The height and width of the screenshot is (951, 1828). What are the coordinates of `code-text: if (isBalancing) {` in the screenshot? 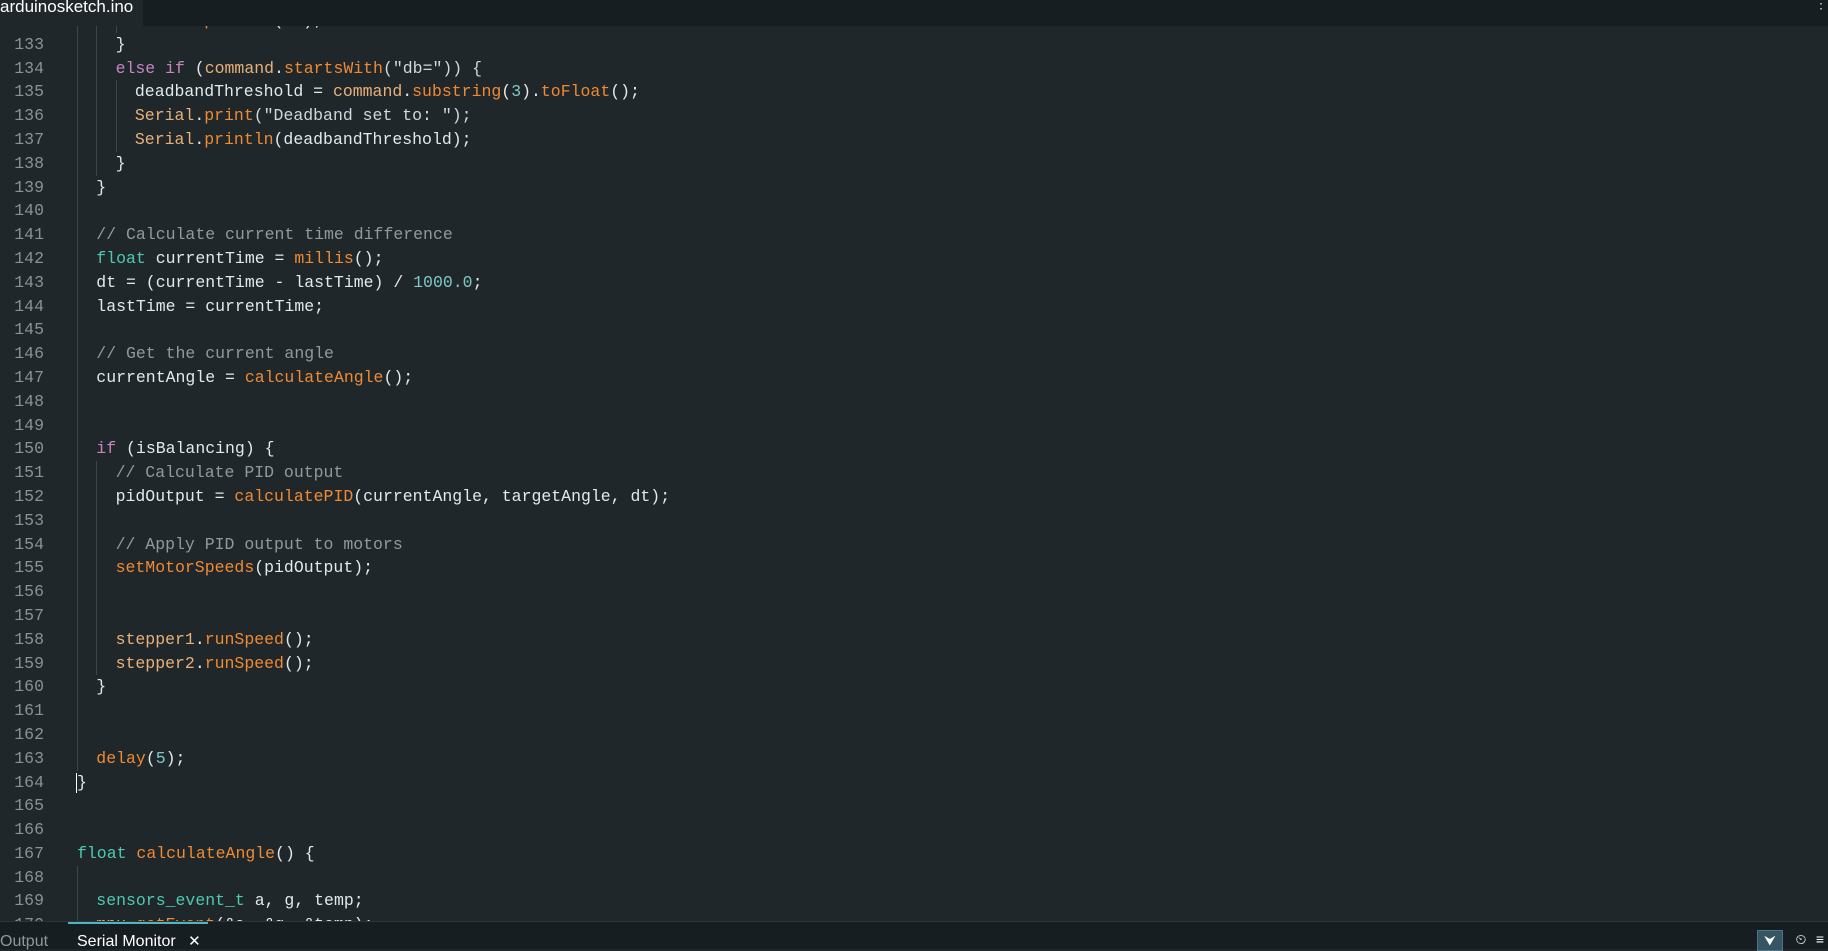 It's located at (185, 449).